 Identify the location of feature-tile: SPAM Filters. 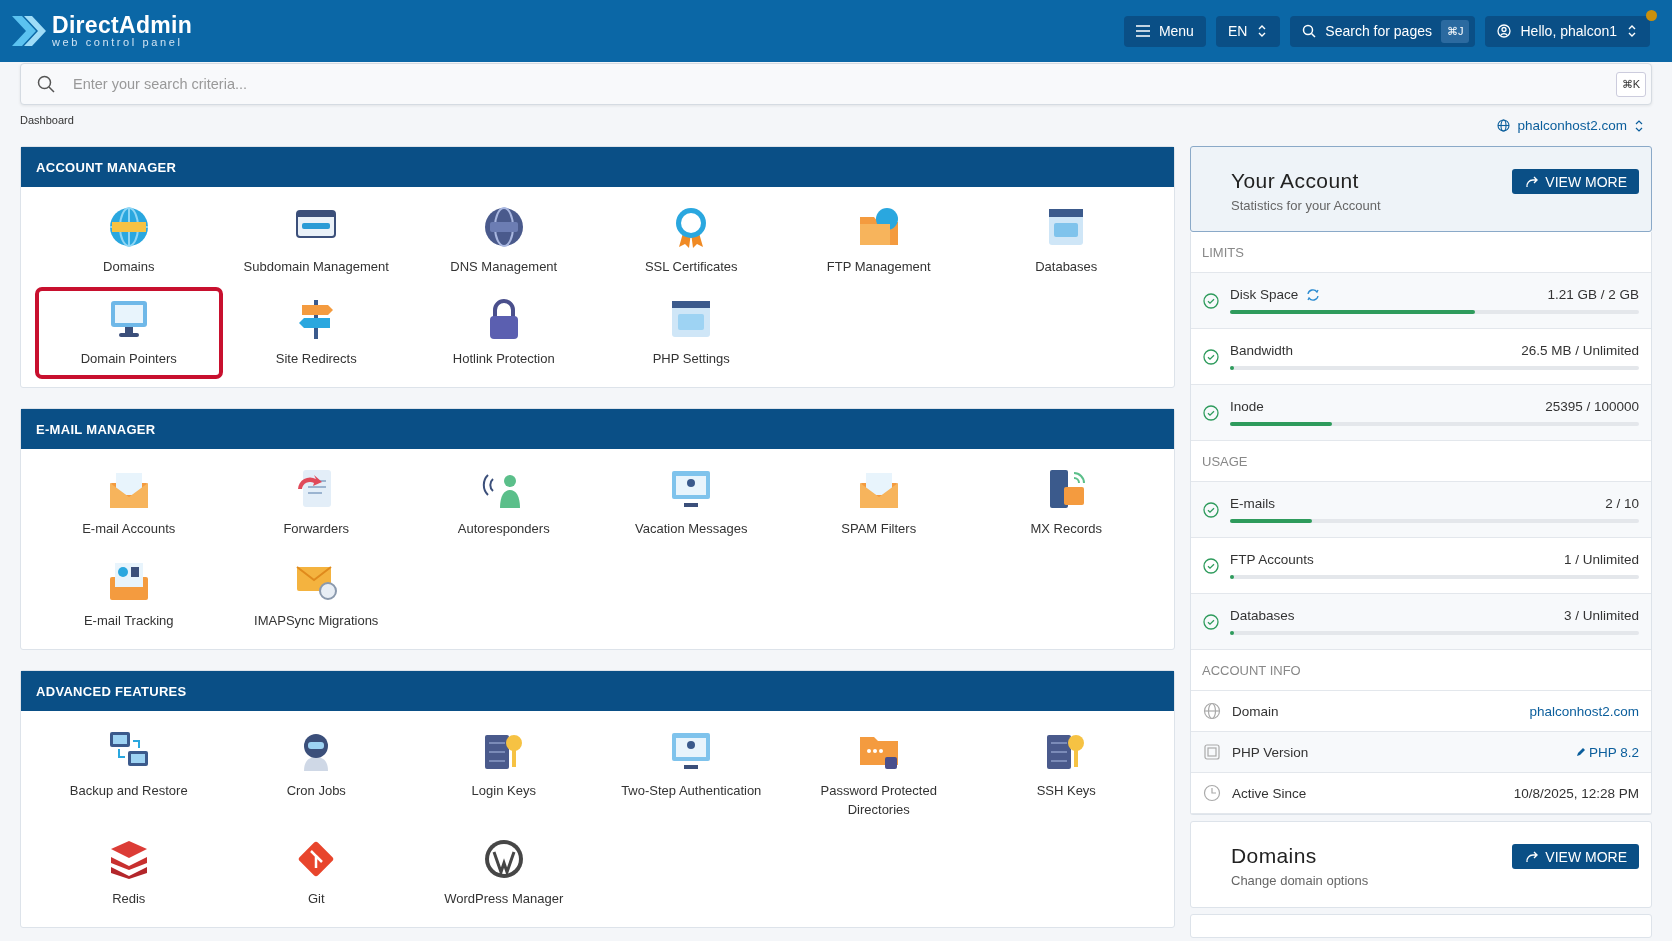
(879, 503).